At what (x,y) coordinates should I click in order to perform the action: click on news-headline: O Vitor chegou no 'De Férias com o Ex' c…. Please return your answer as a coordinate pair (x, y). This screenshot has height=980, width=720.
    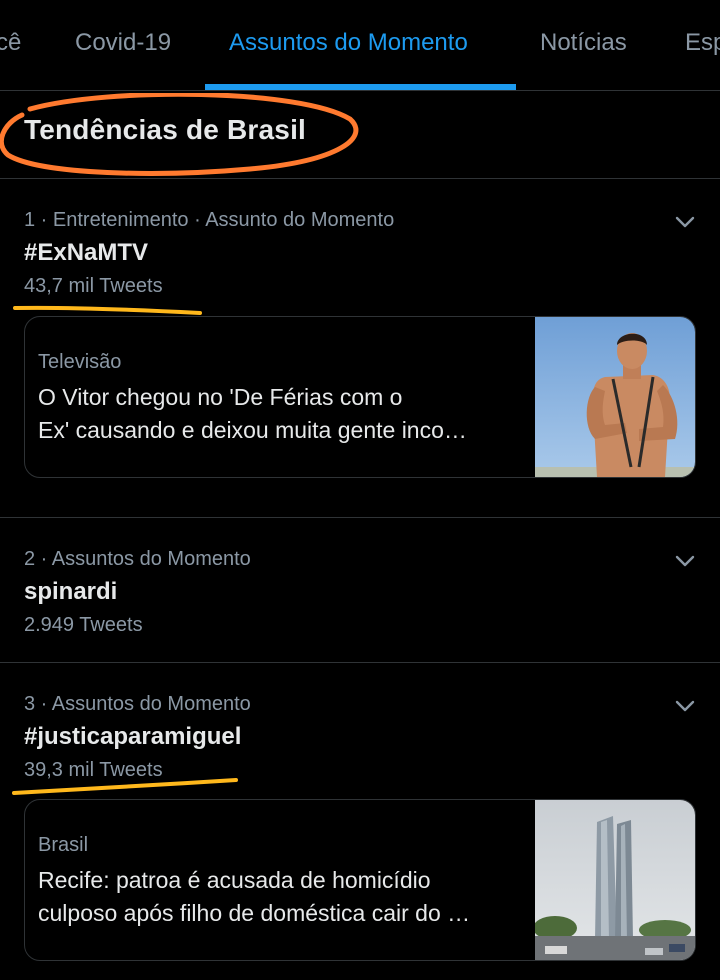
    Looking at the image, I should click on (278, 414).